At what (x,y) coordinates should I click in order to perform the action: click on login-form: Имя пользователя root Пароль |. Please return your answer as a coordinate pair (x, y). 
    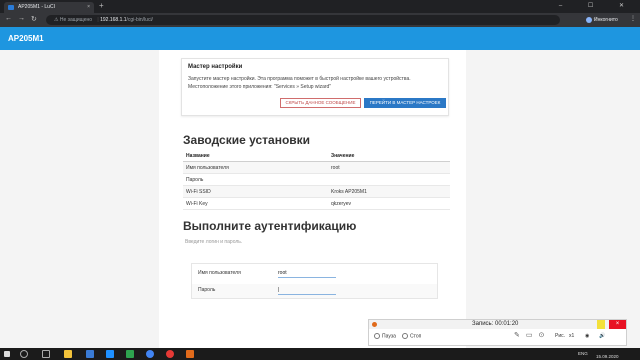
    Looking at the image, I should click on (314, 281).